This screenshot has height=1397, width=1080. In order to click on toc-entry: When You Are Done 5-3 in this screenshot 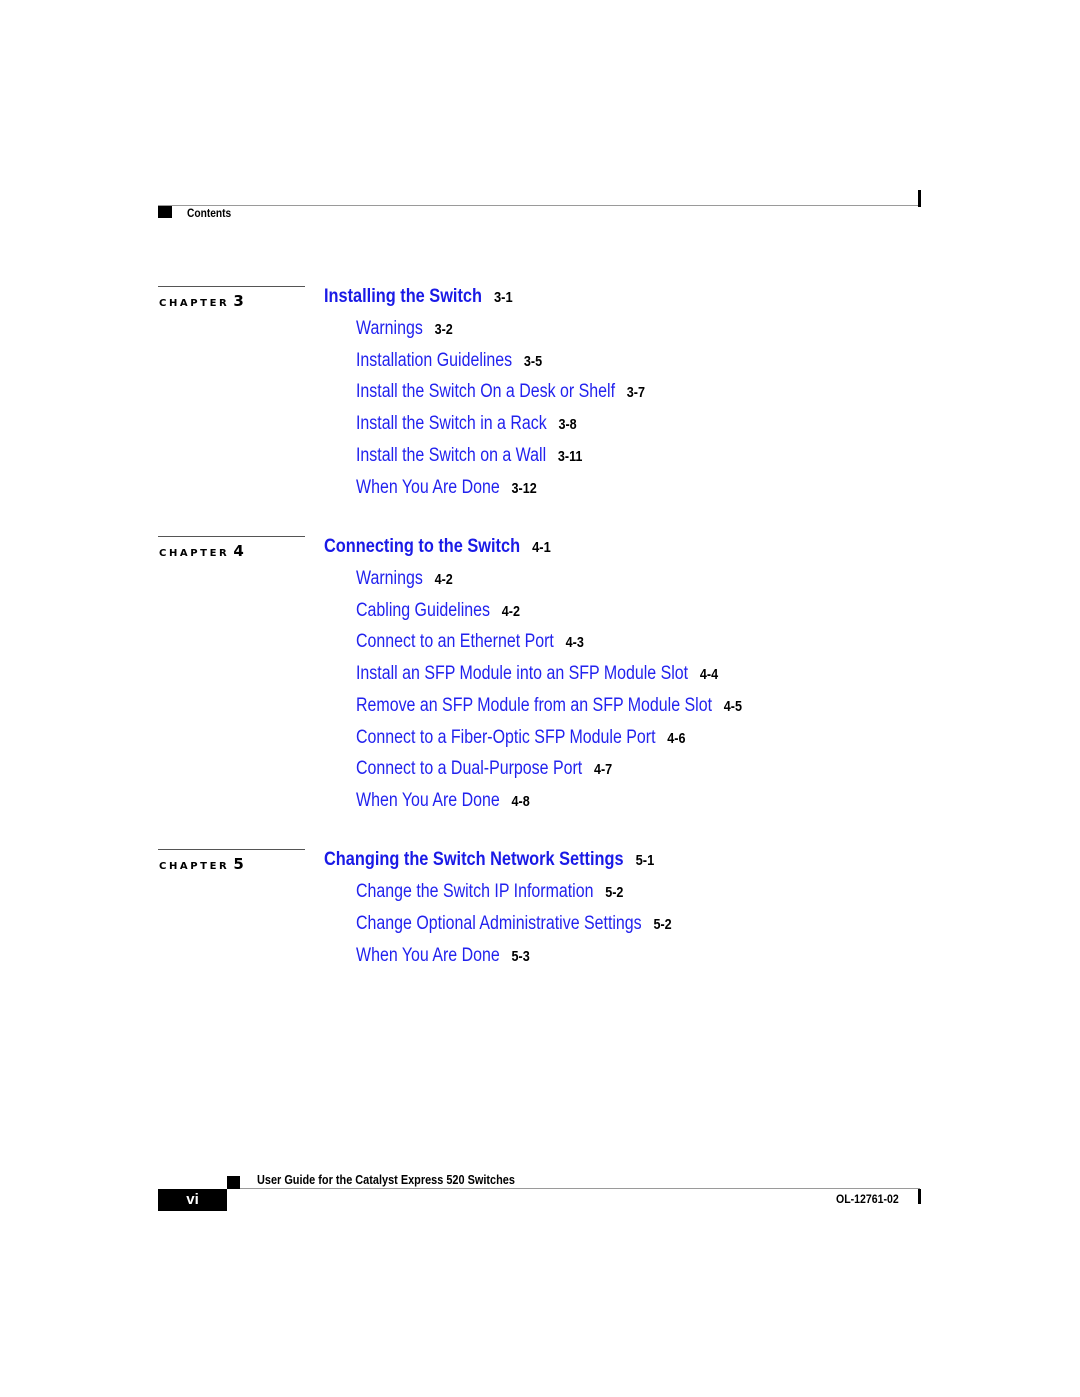, I will do `click(443, 956)`.